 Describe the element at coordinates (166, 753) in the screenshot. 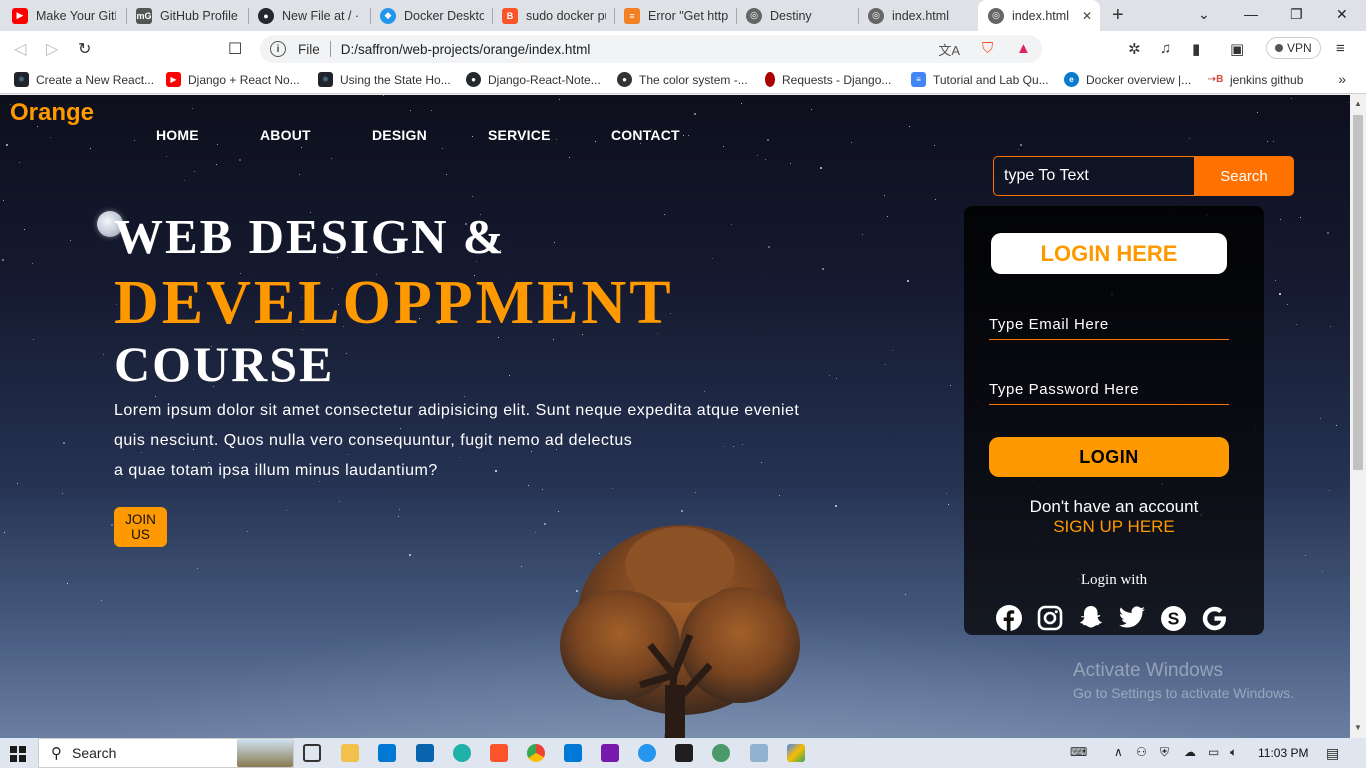

I see `taskbar-search: ⚲ Search` at that location.